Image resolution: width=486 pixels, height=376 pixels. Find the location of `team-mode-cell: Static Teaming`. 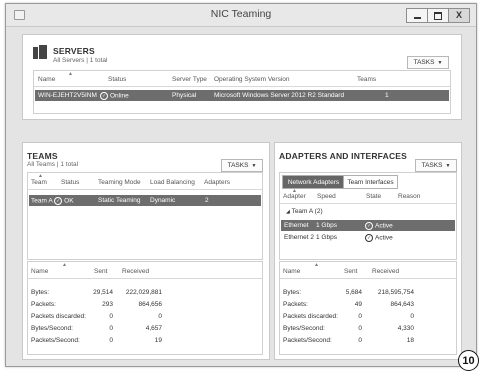

team-mode-cell: Static Teaming is located at coordinates (119, 200).